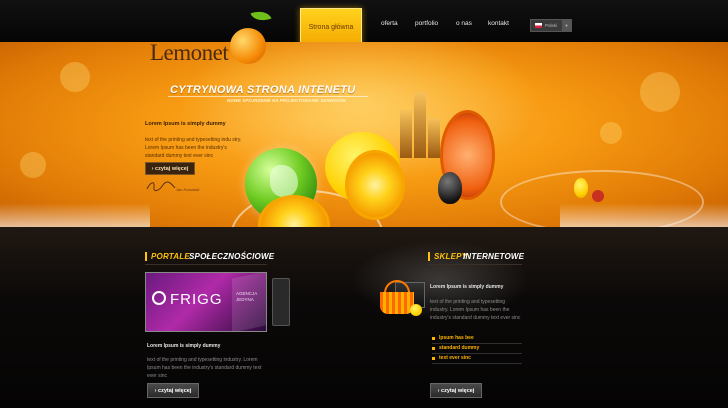  I want to click on shops-read-more-button: › czytaj więcej, so click(456, 390).